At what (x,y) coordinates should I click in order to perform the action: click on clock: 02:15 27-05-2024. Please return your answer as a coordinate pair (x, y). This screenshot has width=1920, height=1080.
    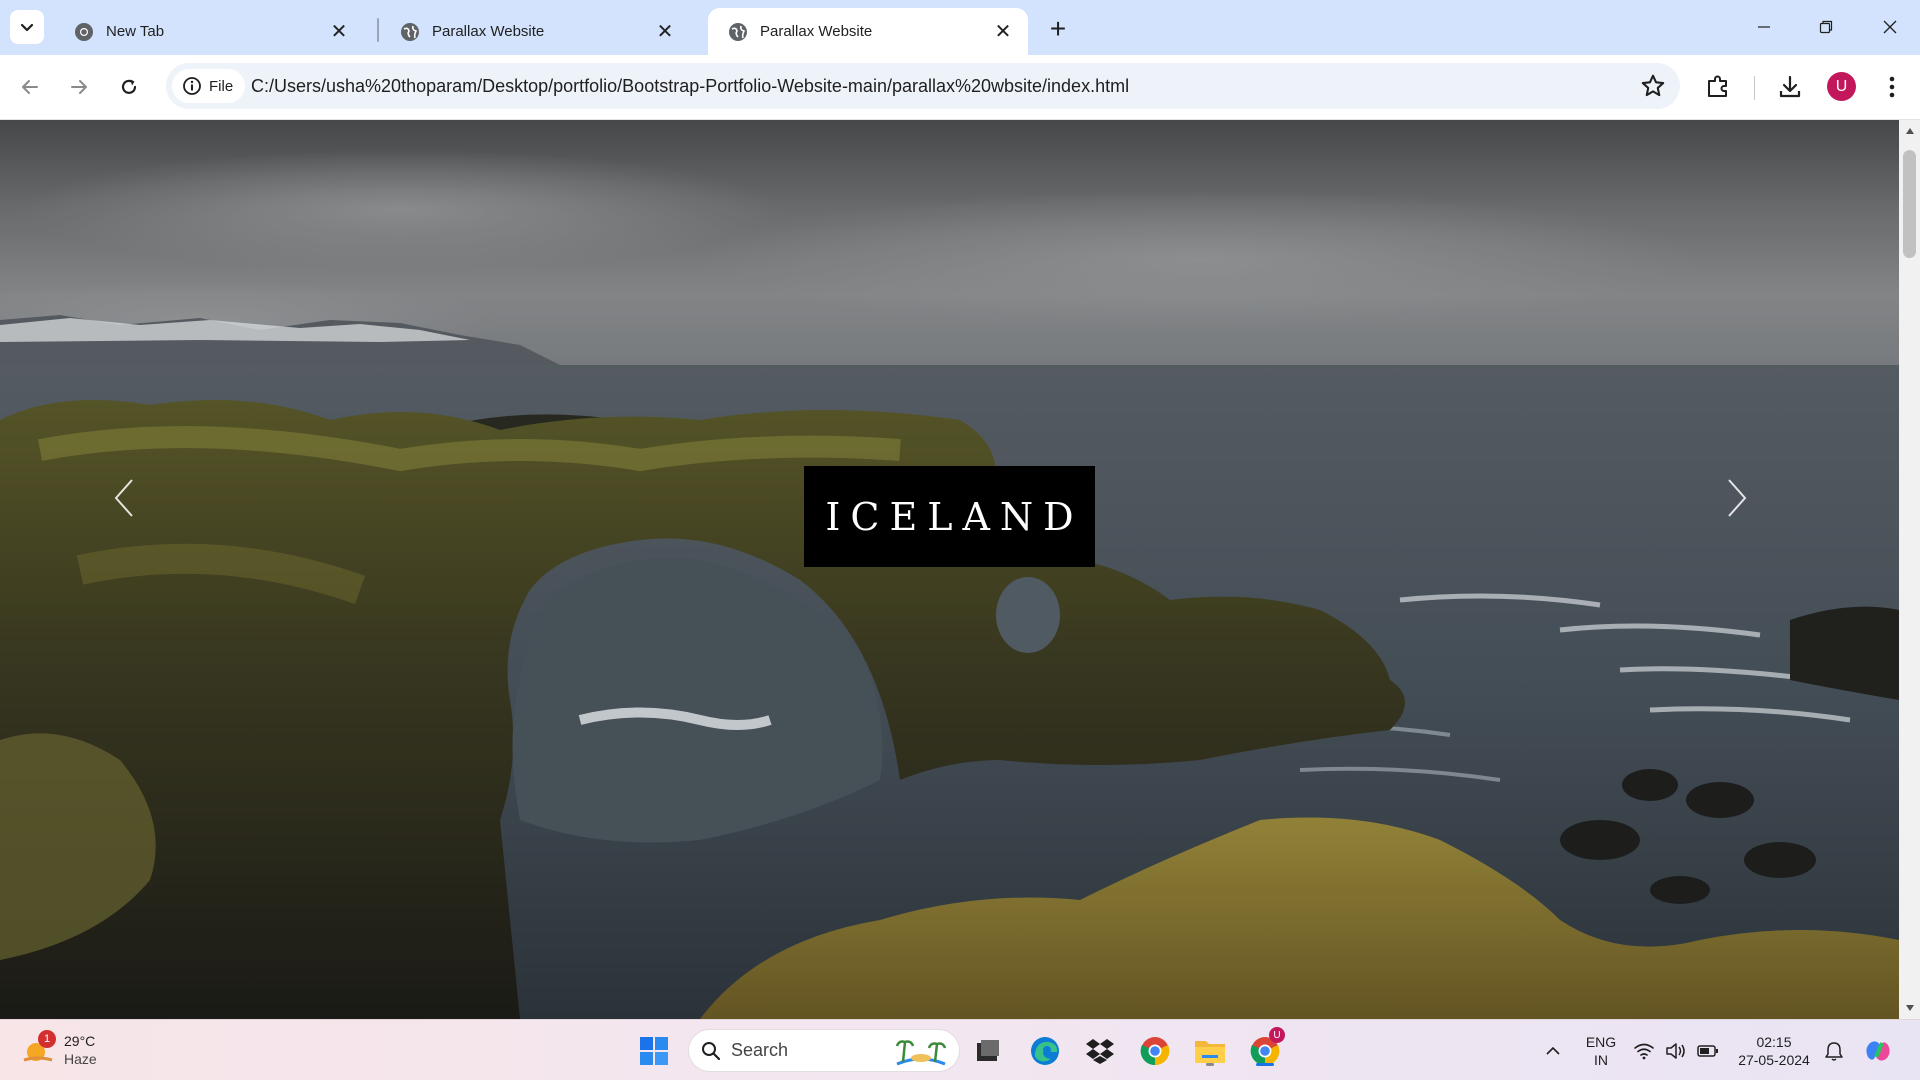
    Looking at the image, I should click on (1774, 1051).